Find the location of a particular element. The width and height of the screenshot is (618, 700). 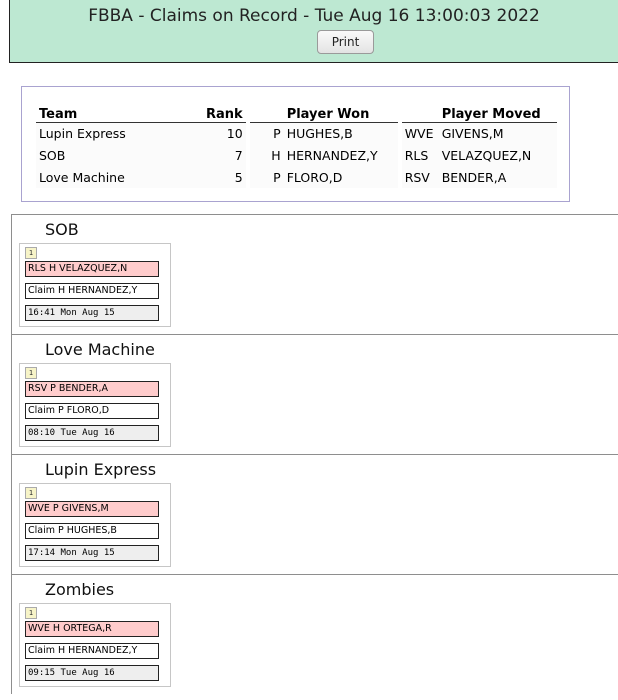

player-won-cell: FLORO,D is located at coordinates (340, 177).